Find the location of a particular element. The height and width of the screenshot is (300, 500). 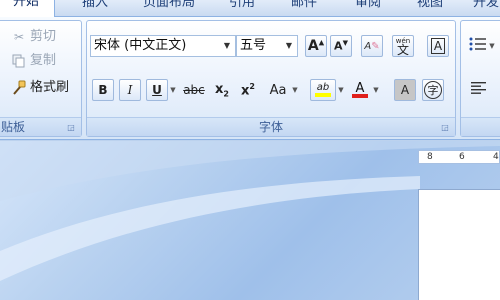

highlight-color-bar is located at coordinates (323, 95).